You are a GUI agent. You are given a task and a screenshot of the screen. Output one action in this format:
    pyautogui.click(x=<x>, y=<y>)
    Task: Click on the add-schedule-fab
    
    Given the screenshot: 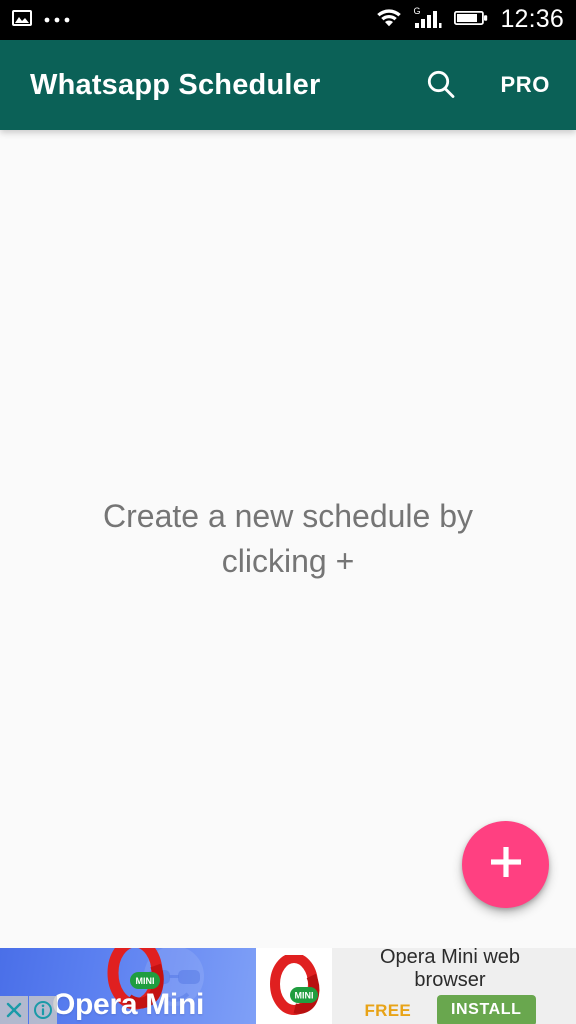 What is the action you would take?
    pyautogui.click(x=505, y=864)
    